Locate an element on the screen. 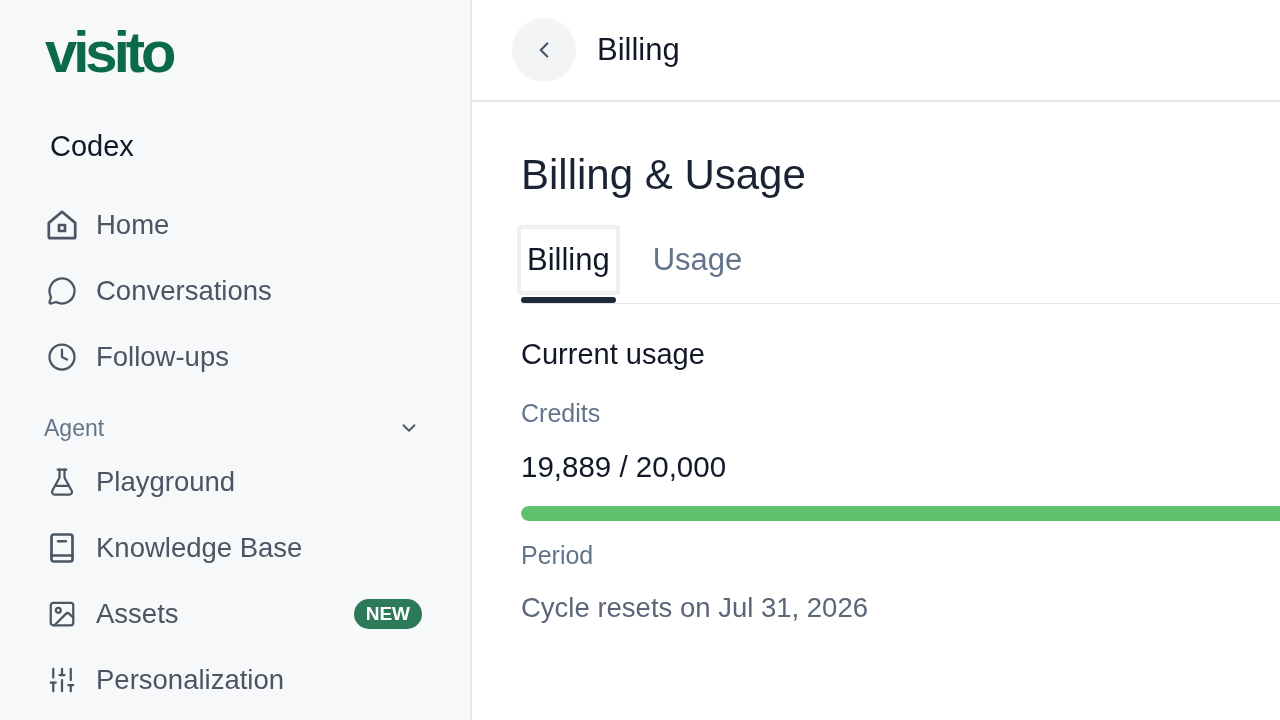  sidebar-item: Personalization is located at coordinates (169, 680).